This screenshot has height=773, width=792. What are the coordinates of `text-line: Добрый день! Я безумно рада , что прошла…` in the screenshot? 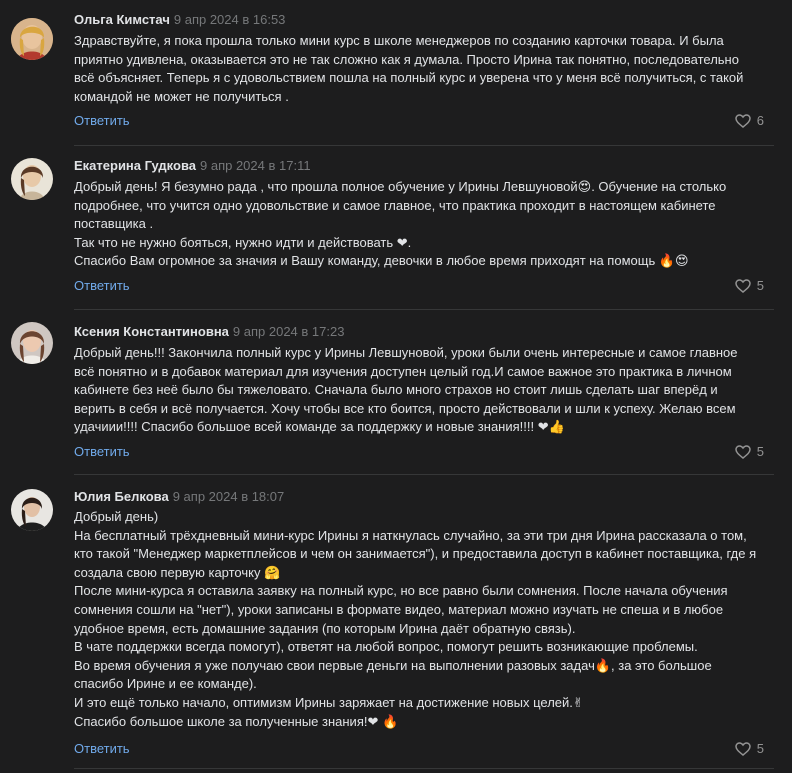 It's located at (400, 186).